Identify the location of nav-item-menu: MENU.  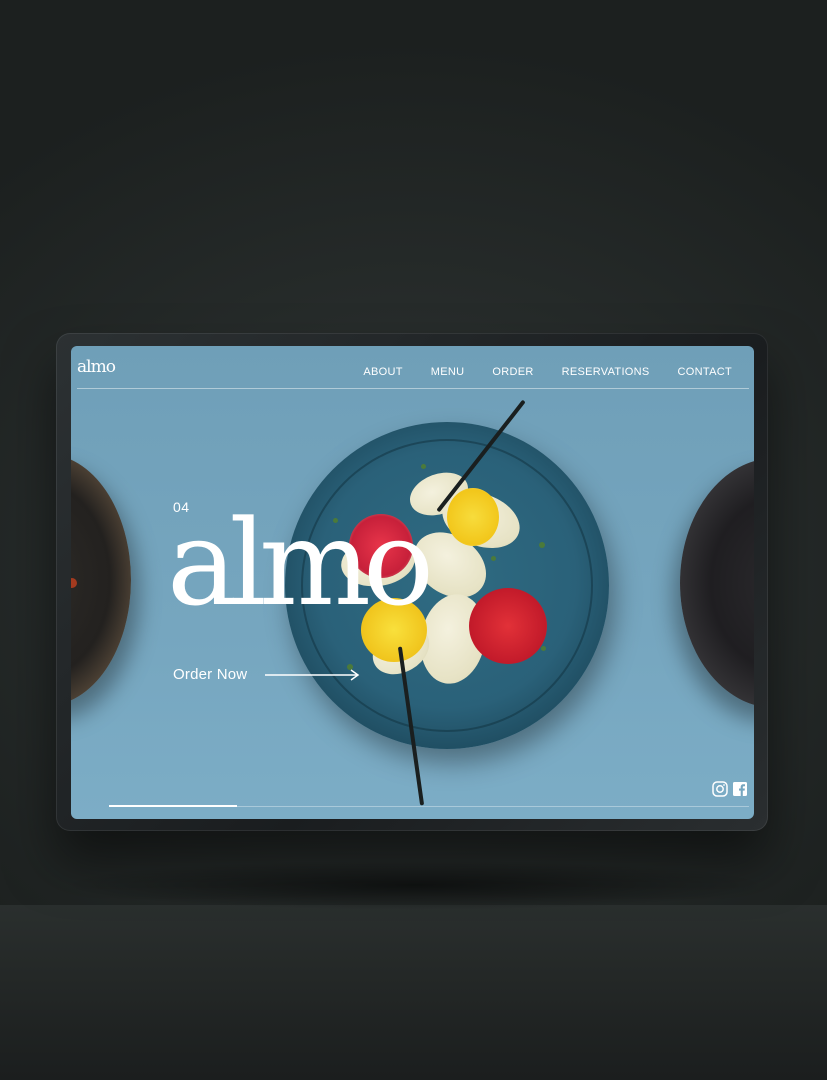
(448, 372).